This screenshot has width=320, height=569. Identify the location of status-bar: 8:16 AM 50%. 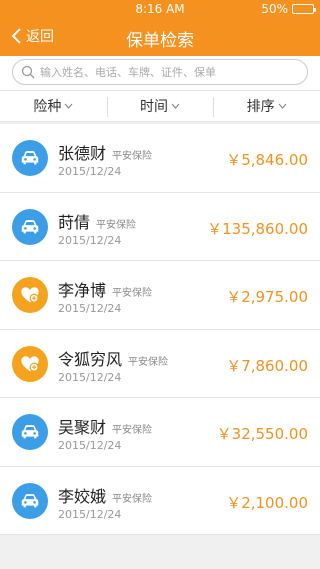
(160, 9).